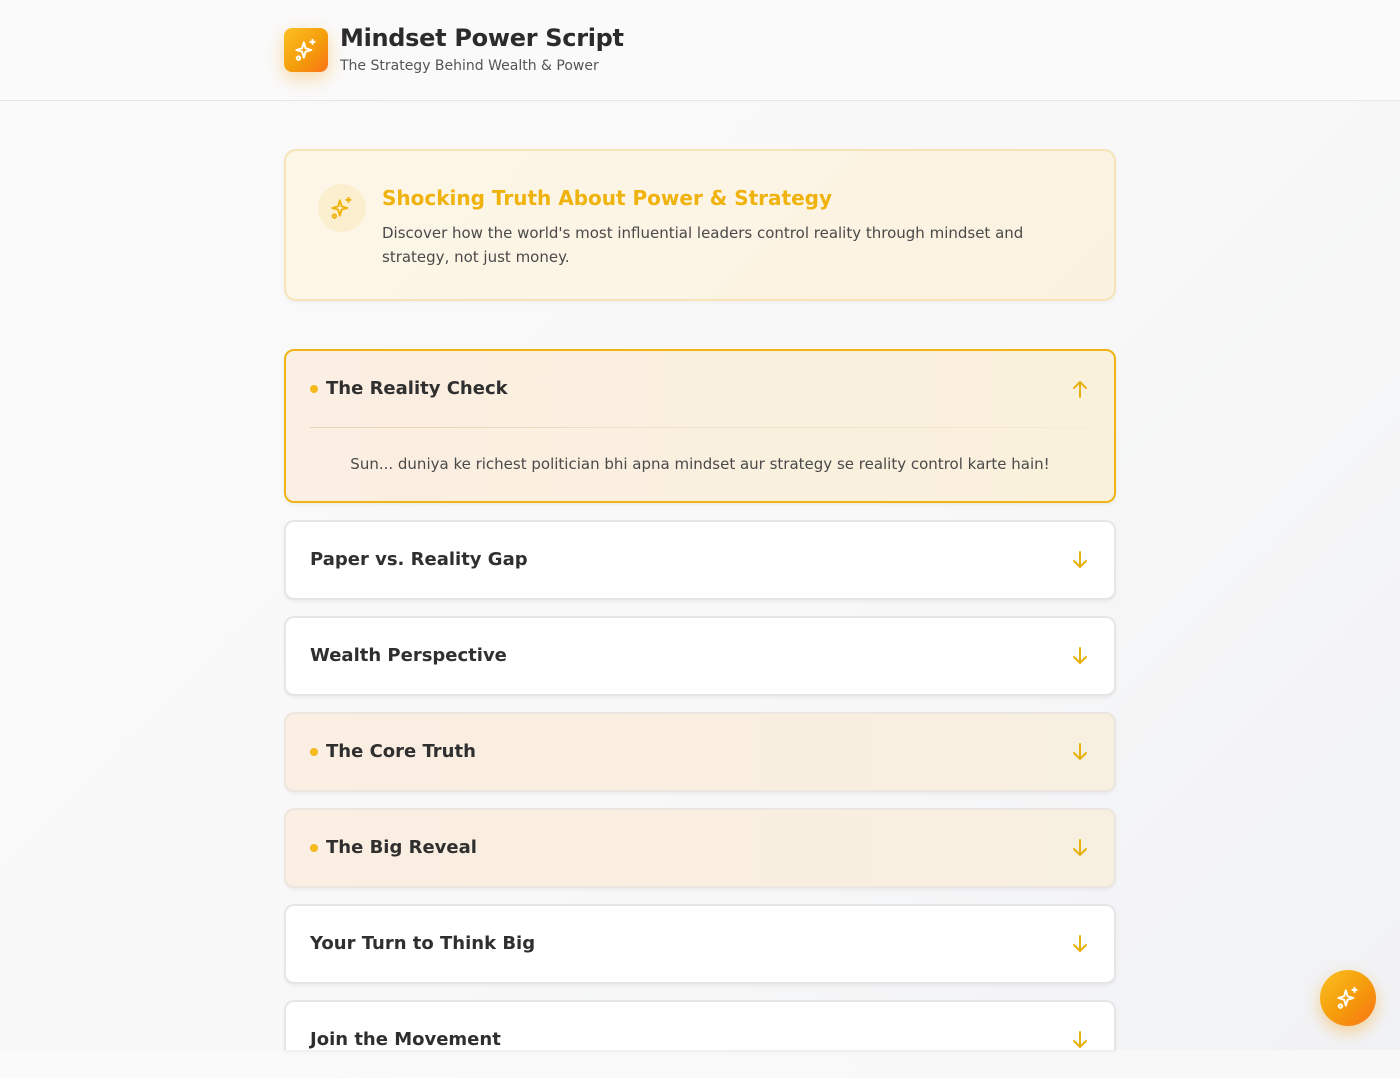 The width and height of the screenshot is (1400, 1078). I want to click on section-core-truth: The Core Truth, so click(700, 752).